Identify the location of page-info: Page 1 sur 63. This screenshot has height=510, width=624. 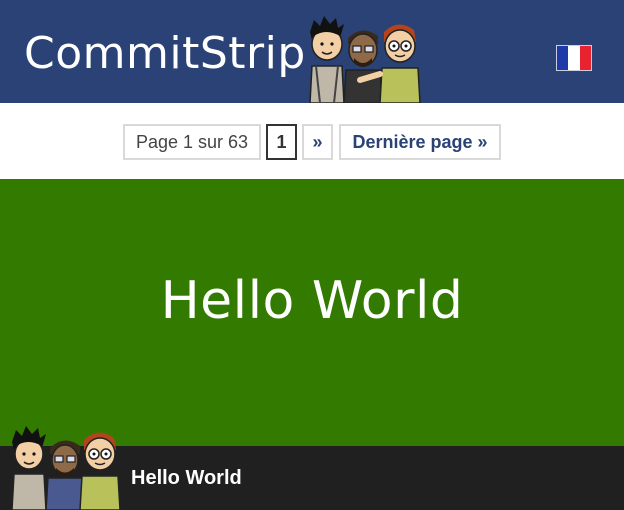
(192, 142).